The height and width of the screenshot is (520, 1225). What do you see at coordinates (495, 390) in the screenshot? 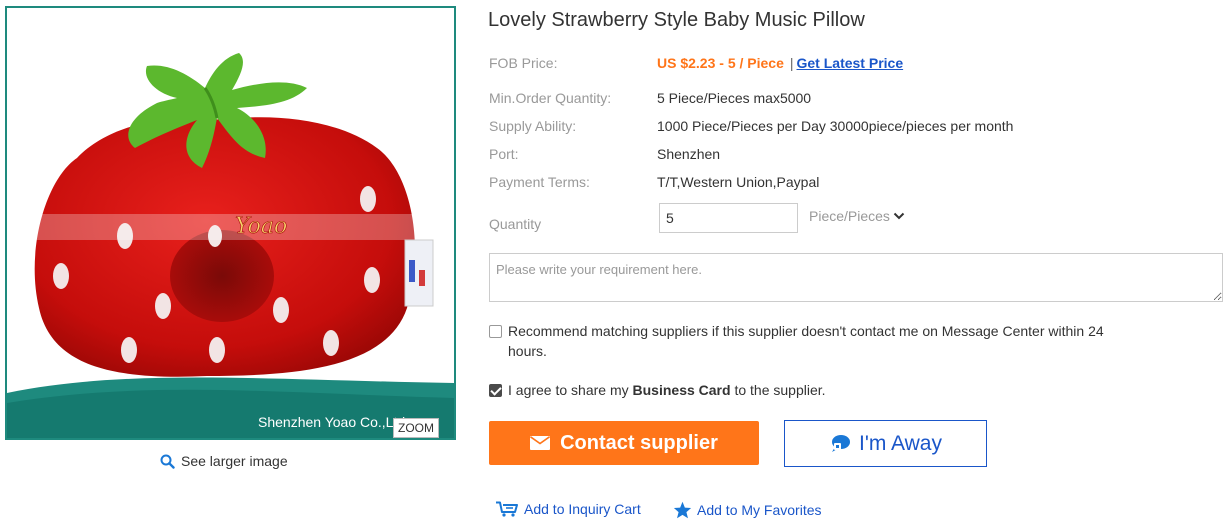
I see `agree-checkbox` at bounding box center [495, 390].